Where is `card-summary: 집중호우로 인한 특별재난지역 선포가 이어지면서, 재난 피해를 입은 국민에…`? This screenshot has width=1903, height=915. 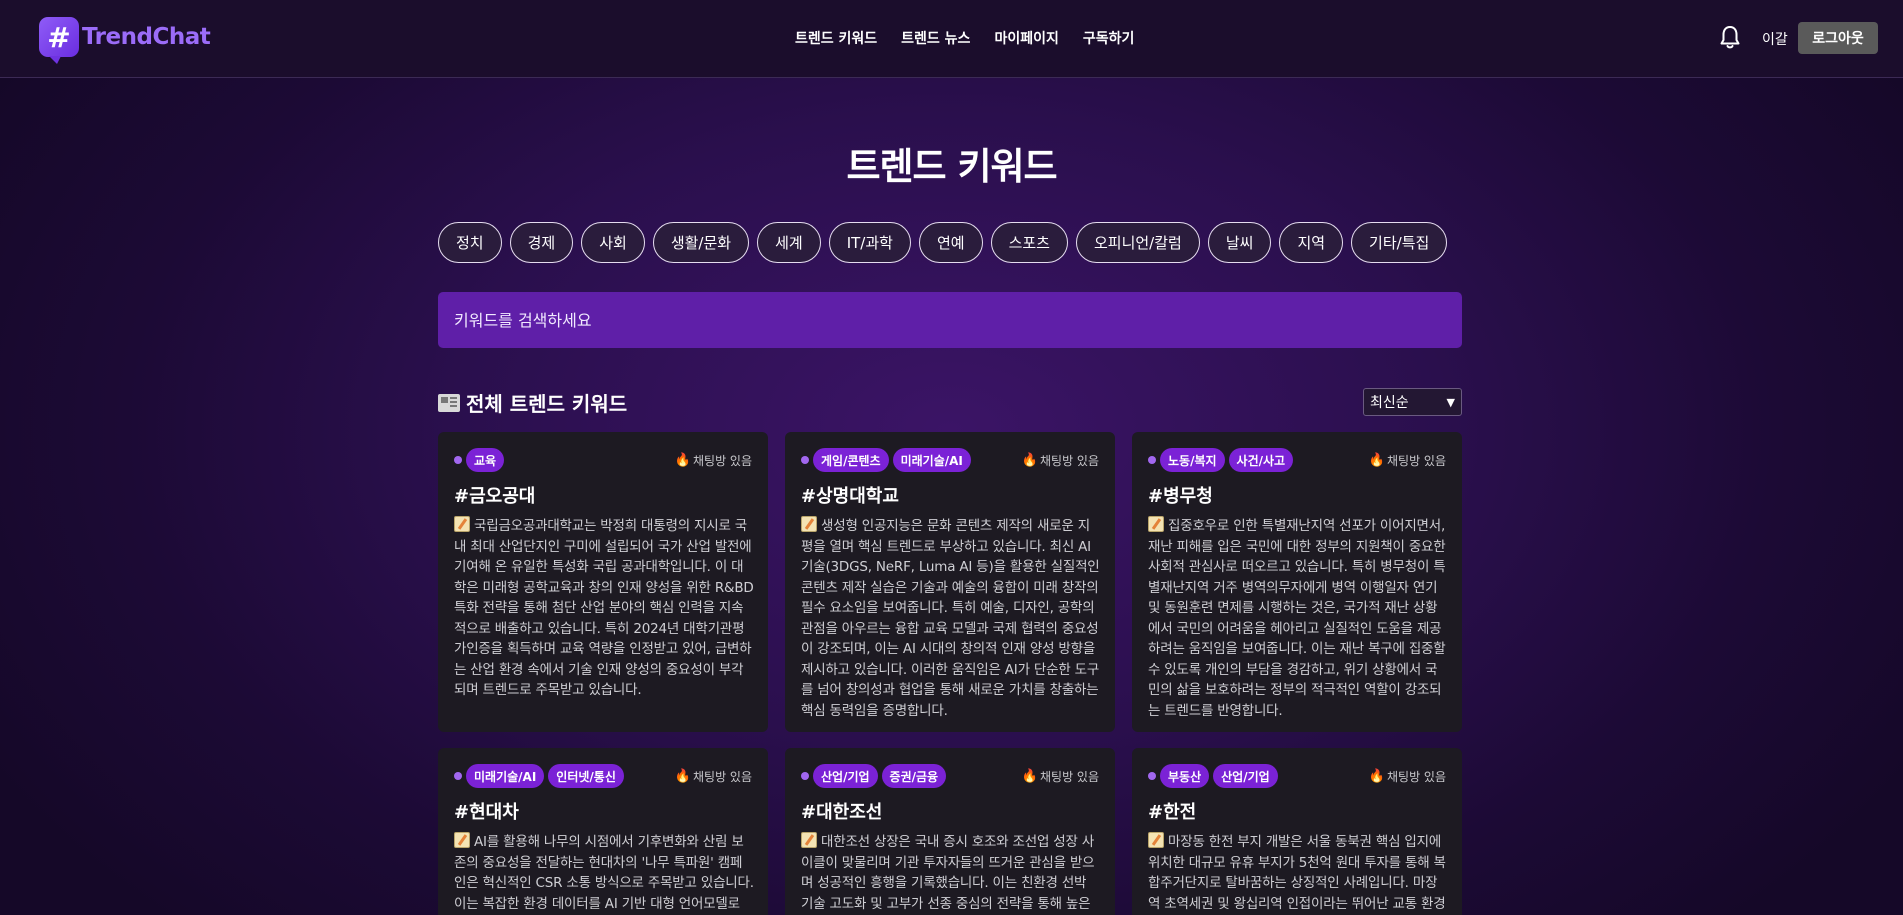
card-summary: 집중호우로 인한 특별재난지역 선포가 이어지면서, 재난 피해를 입은 국민에… is located at coordinates (1298, 618).